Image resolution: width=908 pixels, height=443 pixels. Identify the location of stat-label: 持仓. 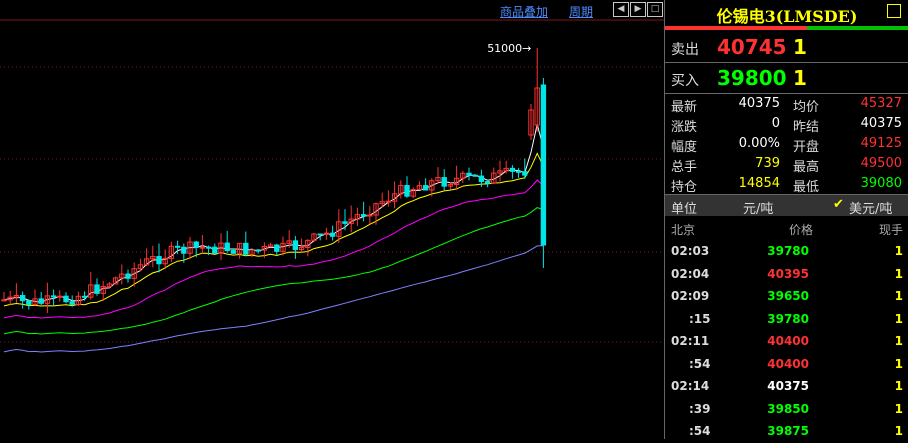
(684, 187).